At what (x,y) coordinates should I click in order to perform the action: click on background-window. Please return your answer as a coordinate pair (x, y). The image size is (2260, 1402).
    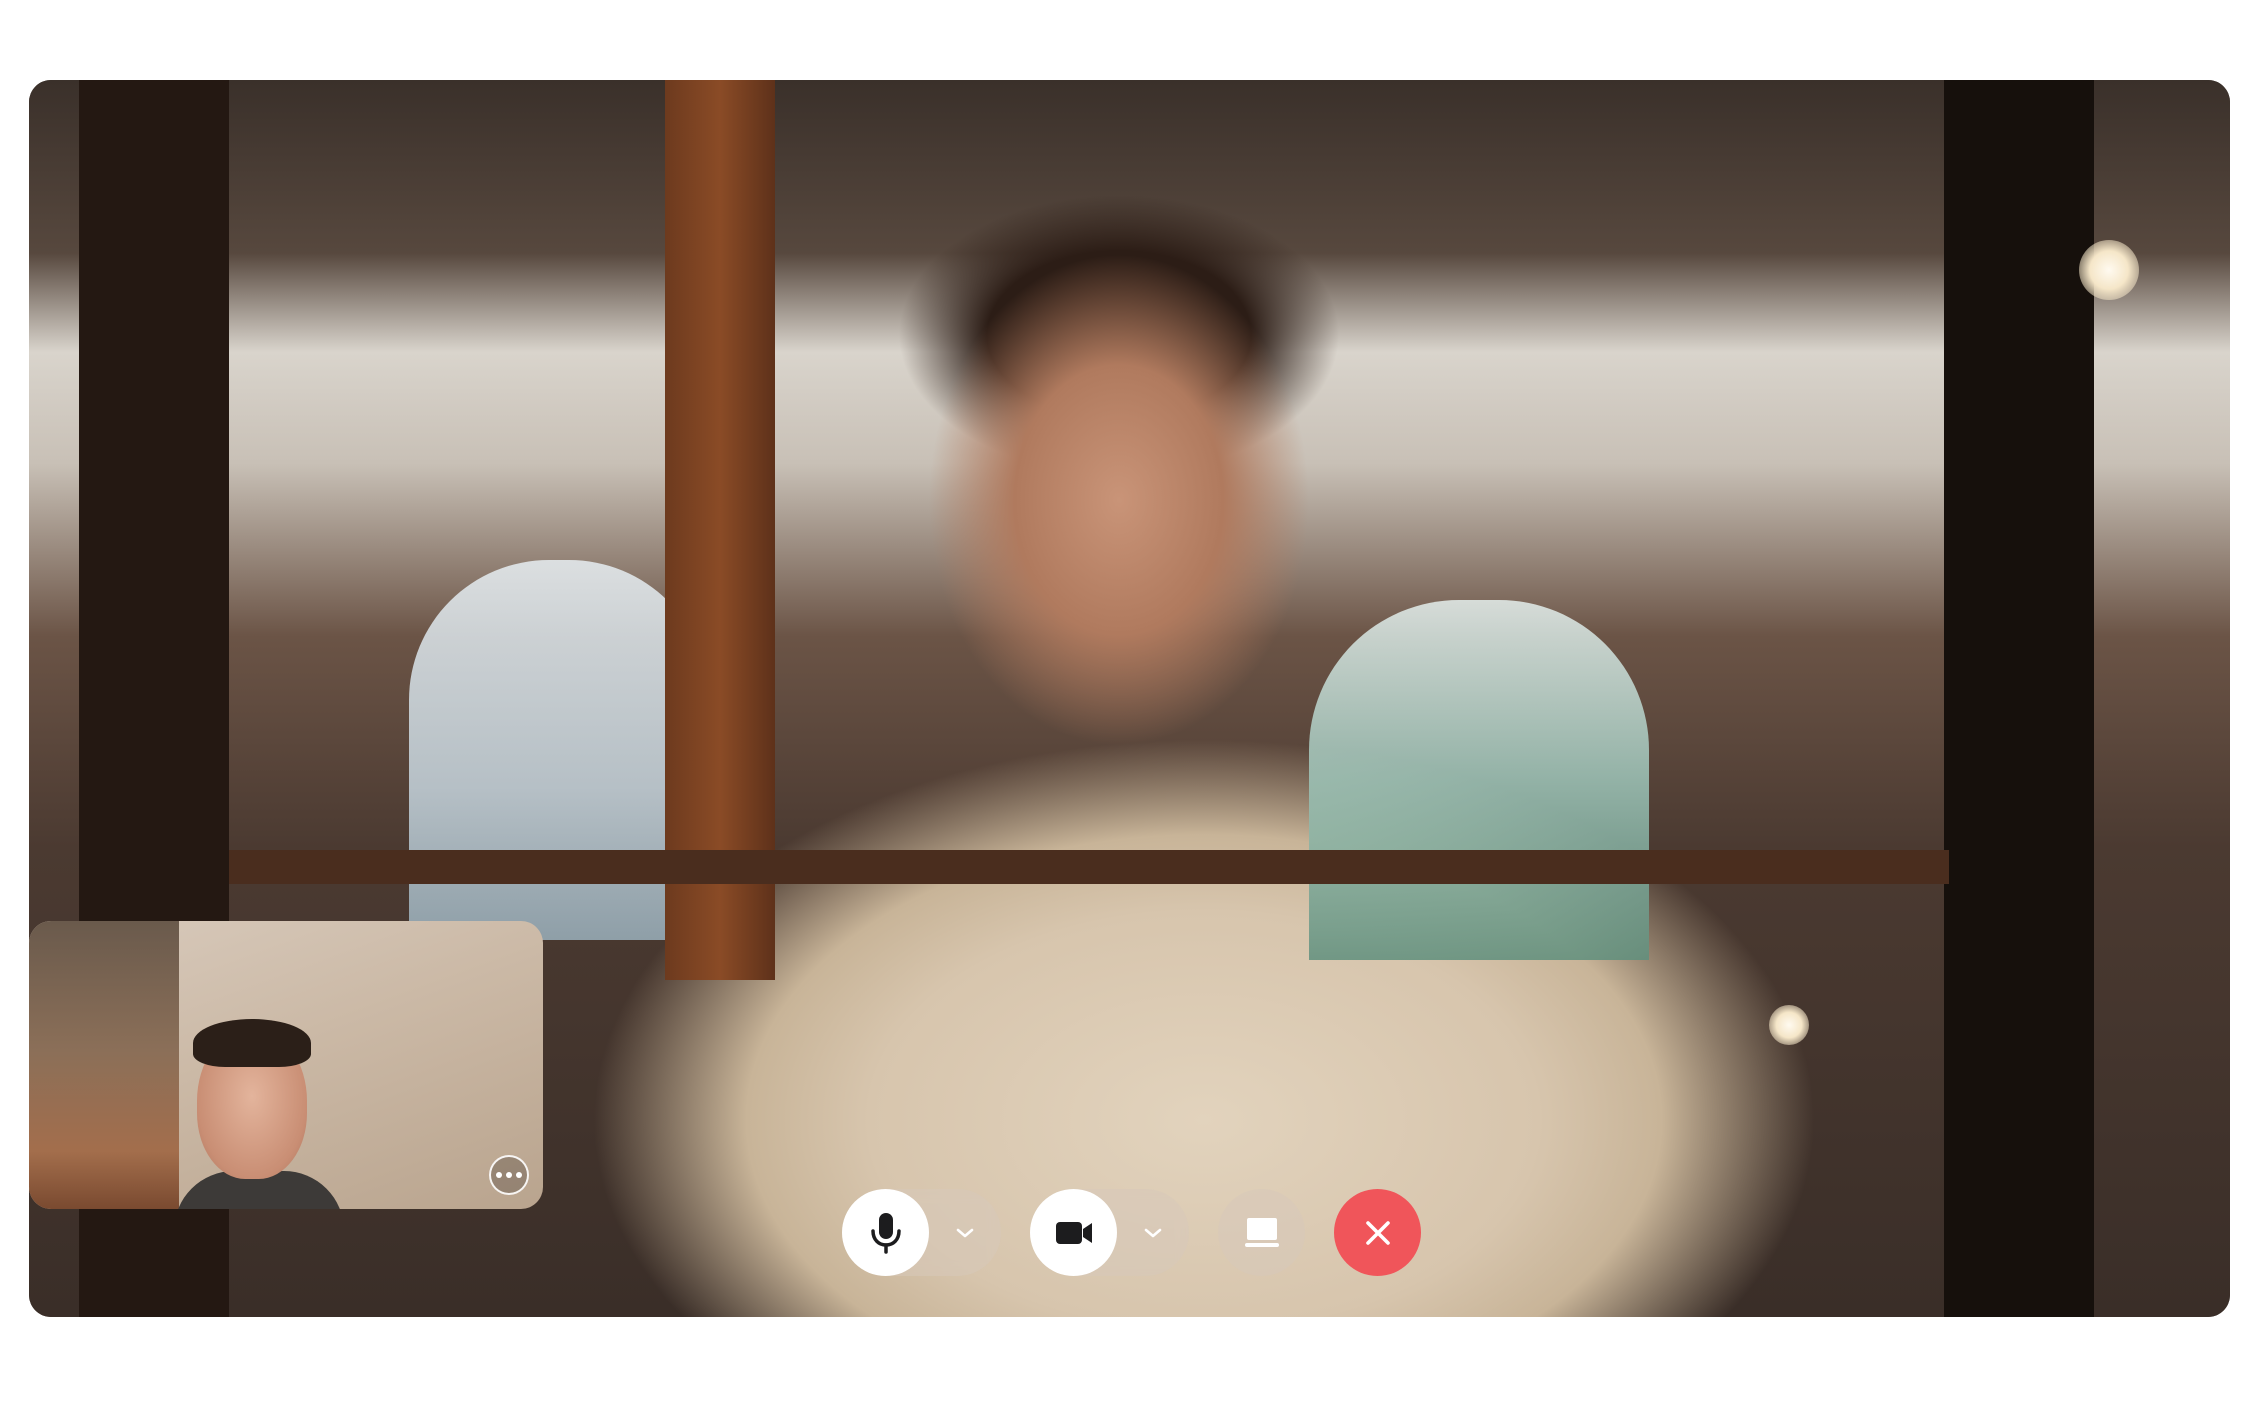
    Looking at the image, I should click on (1479, 780).